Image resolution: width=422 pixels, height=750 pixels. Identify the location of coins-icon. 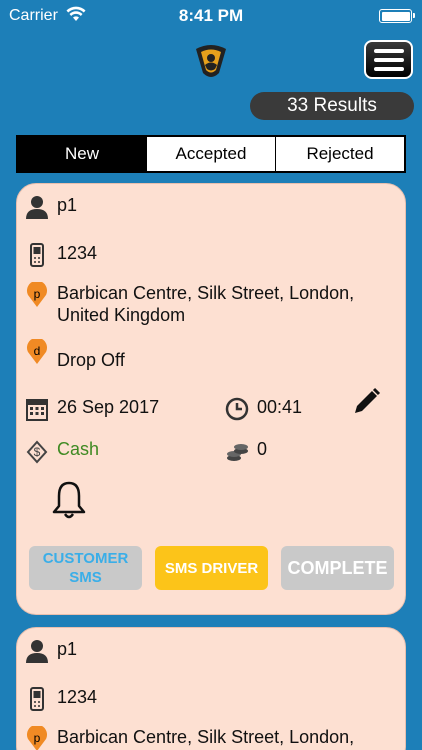
(237, 452).